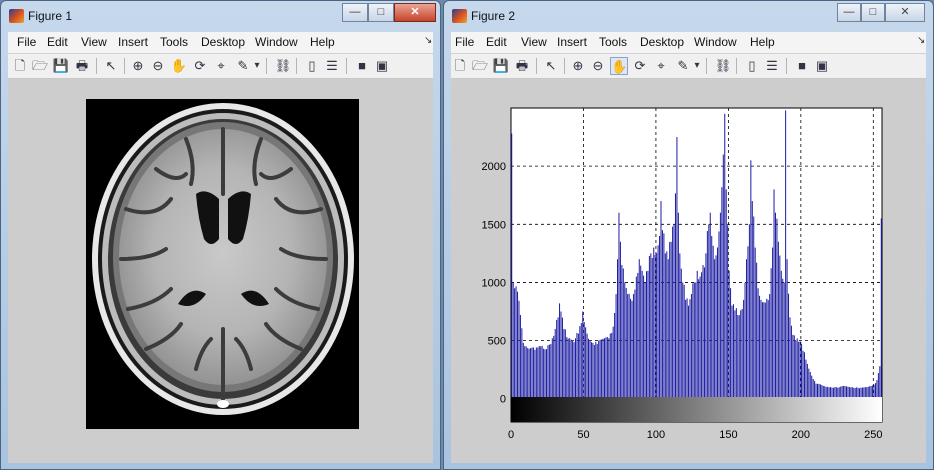 This screenshot has height=470, width=934. What do you see at coordinates (346, 66) in the screenshot?
I see `toolbar-separator` at bounding box center [346, 66].